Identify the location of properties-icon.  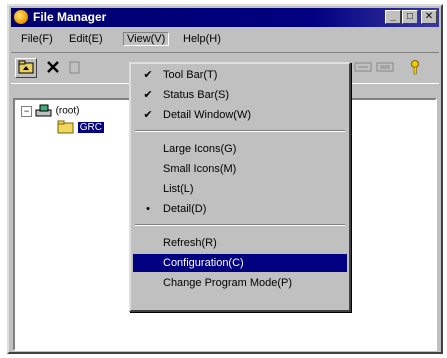
(74, 67).